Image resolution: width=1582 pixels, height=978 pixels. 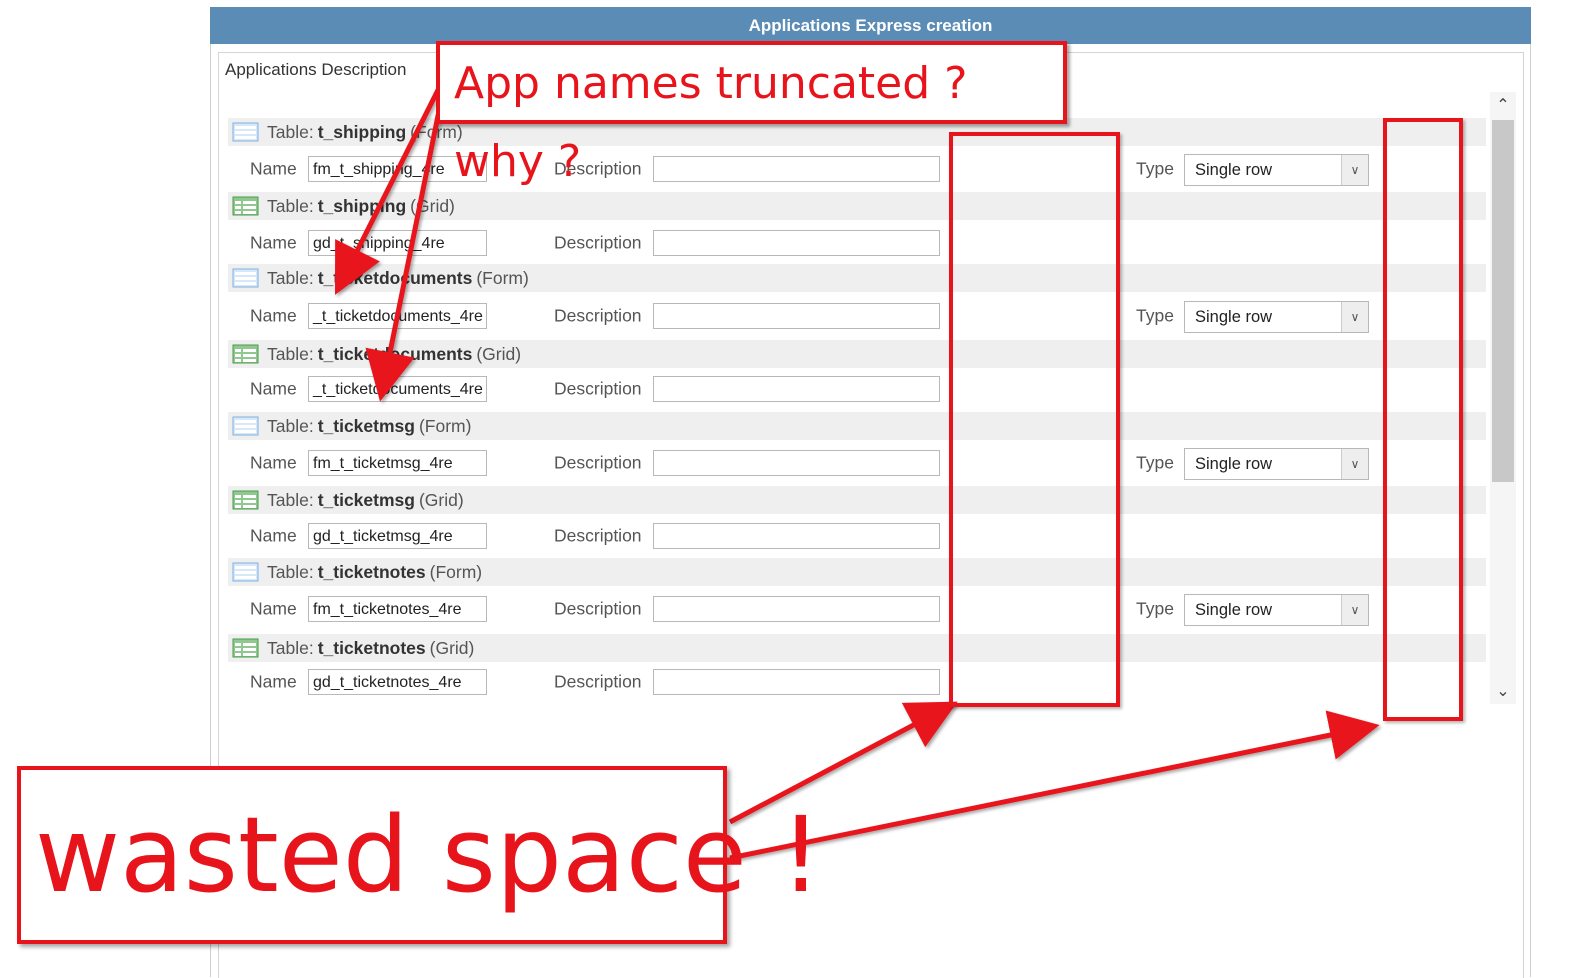 I want to click on wasted-space-highlight-middle, so click(x=1034, y=419).